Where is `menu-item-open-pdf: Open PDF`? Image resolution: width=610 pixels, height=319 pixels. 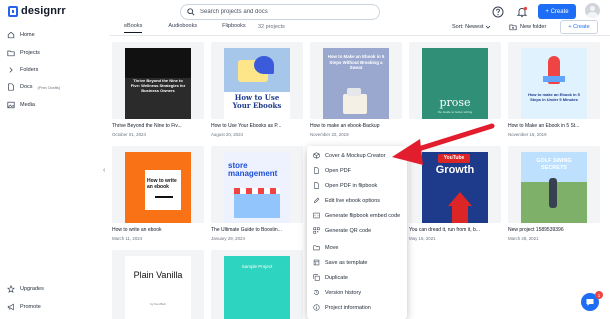
menu-item-open-pdf: Open PDF is located at coordinates (332, 170).